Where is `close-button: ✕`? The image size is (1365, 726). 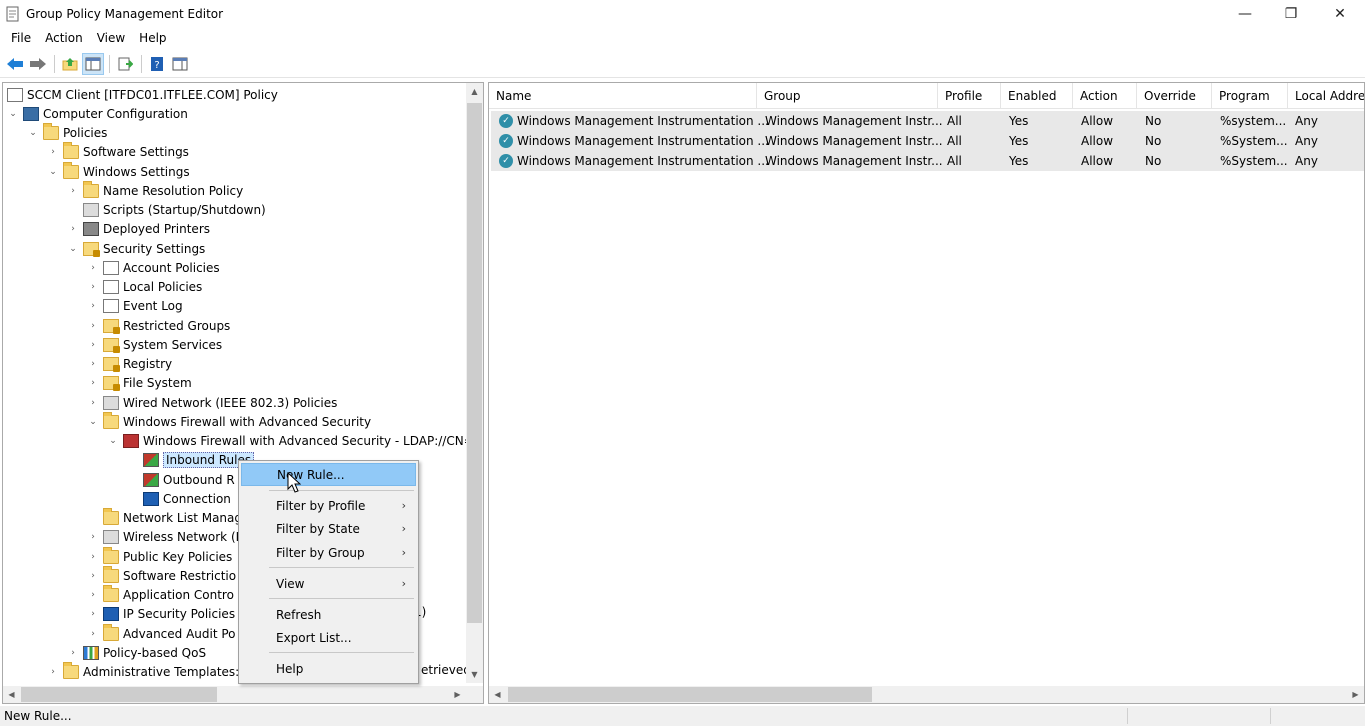 close-button: ✕ is located at coordinates (1340, 14).